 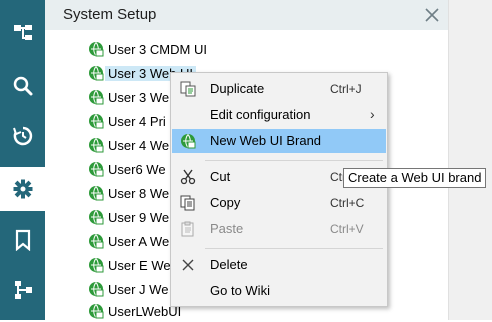 What do you see at coordinates (139, 217) in the screenshot?
I see `tree-item-label: User 9 We` at bounding box center [139, 217].